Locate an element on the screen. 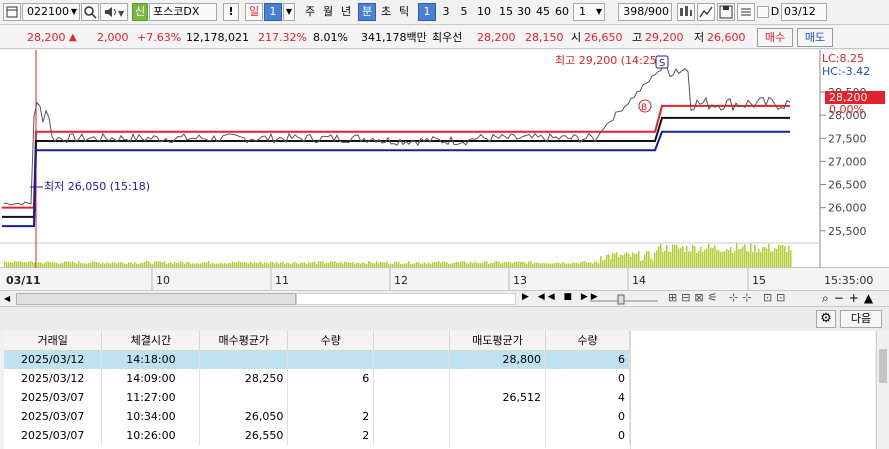 The height and width of the screenshot is (449, 889). y-tick-label: 26,500 is located at coordinates (847, 185).